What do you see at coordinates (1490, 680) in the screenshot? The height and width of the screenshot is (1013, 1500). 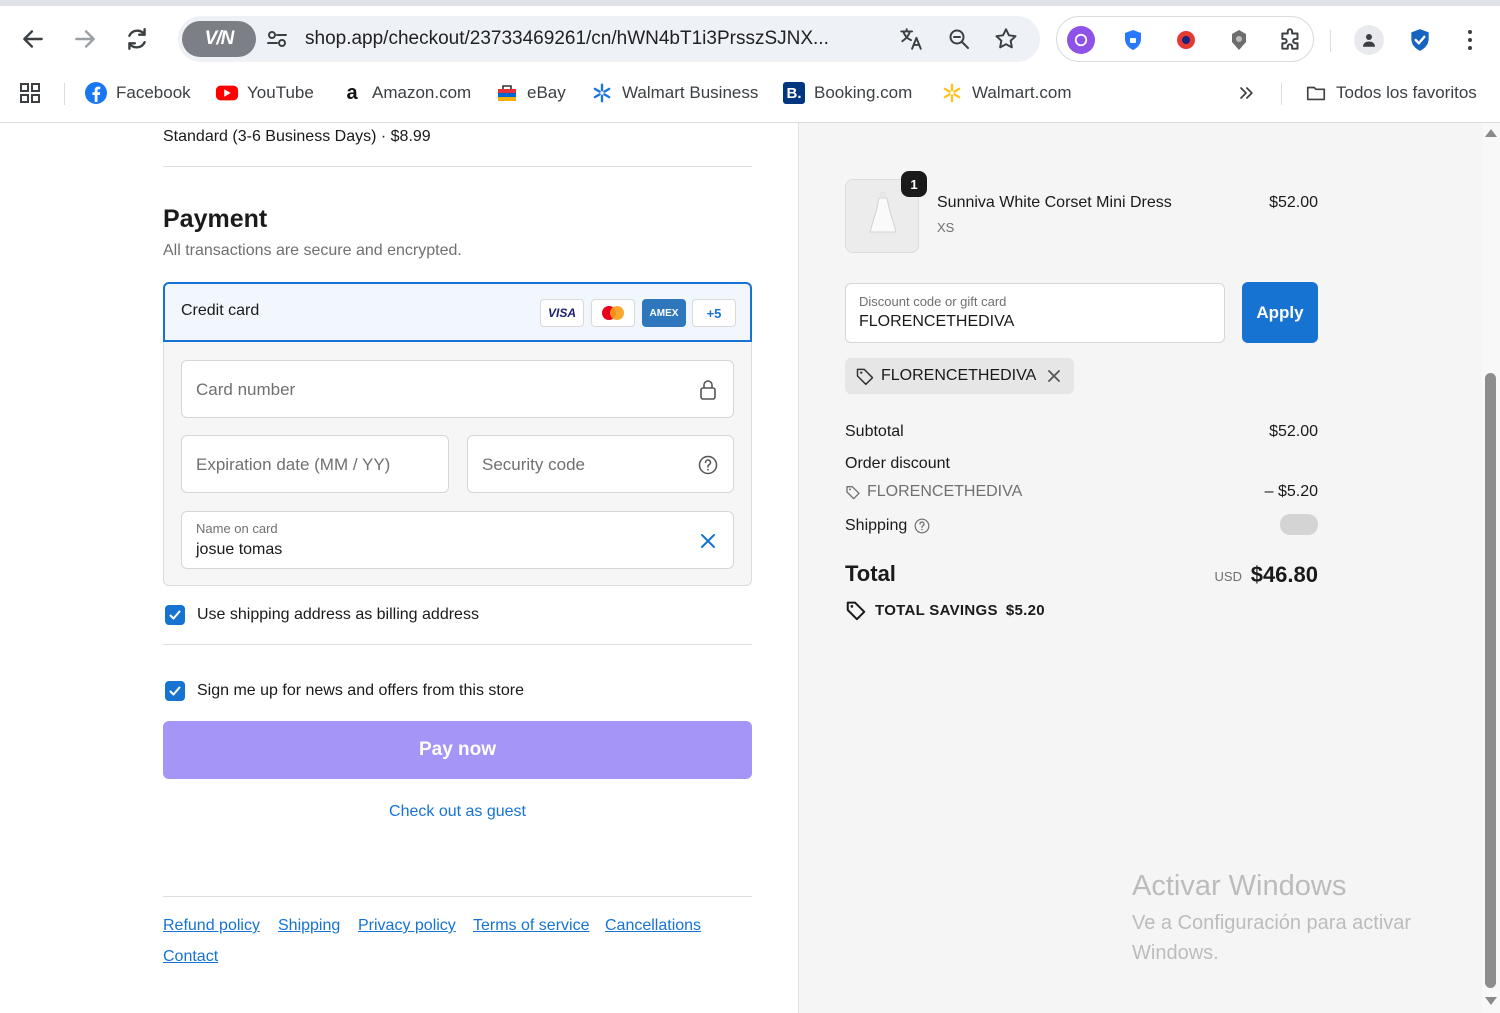 I see `scrollbar-thumb` at bounding box center [1490, 680].